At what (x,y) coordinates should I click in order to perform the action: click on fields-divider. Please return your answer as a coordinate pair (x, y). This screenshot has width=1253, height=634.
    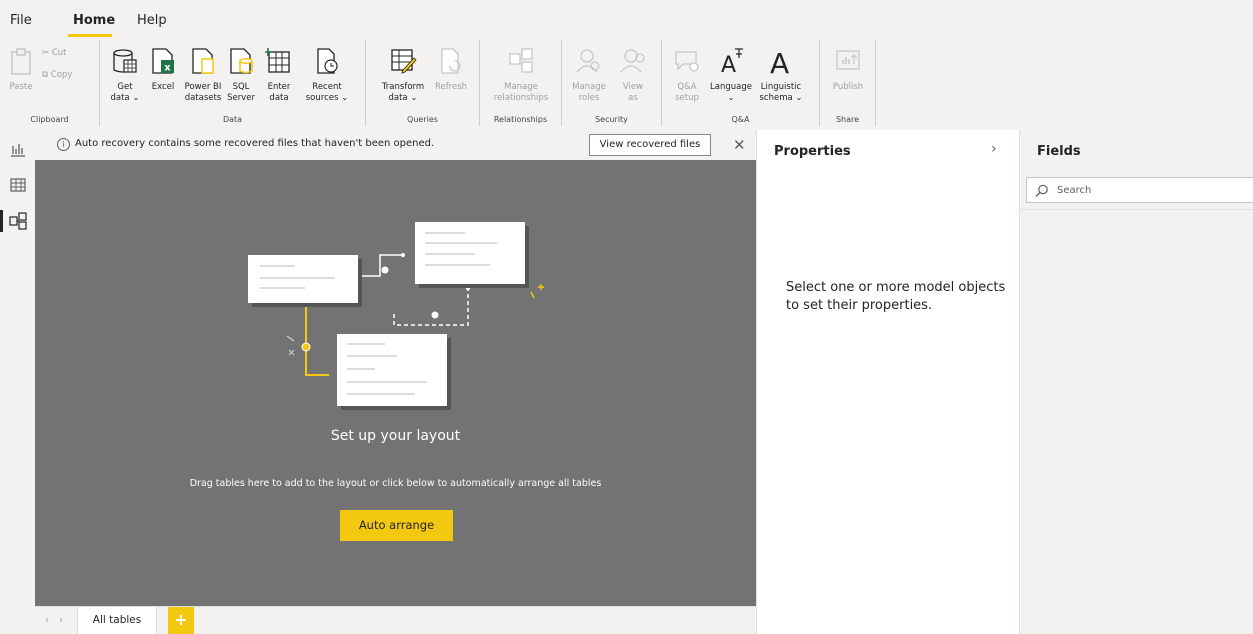
    Looking at the image, I should click on (1136, 209).